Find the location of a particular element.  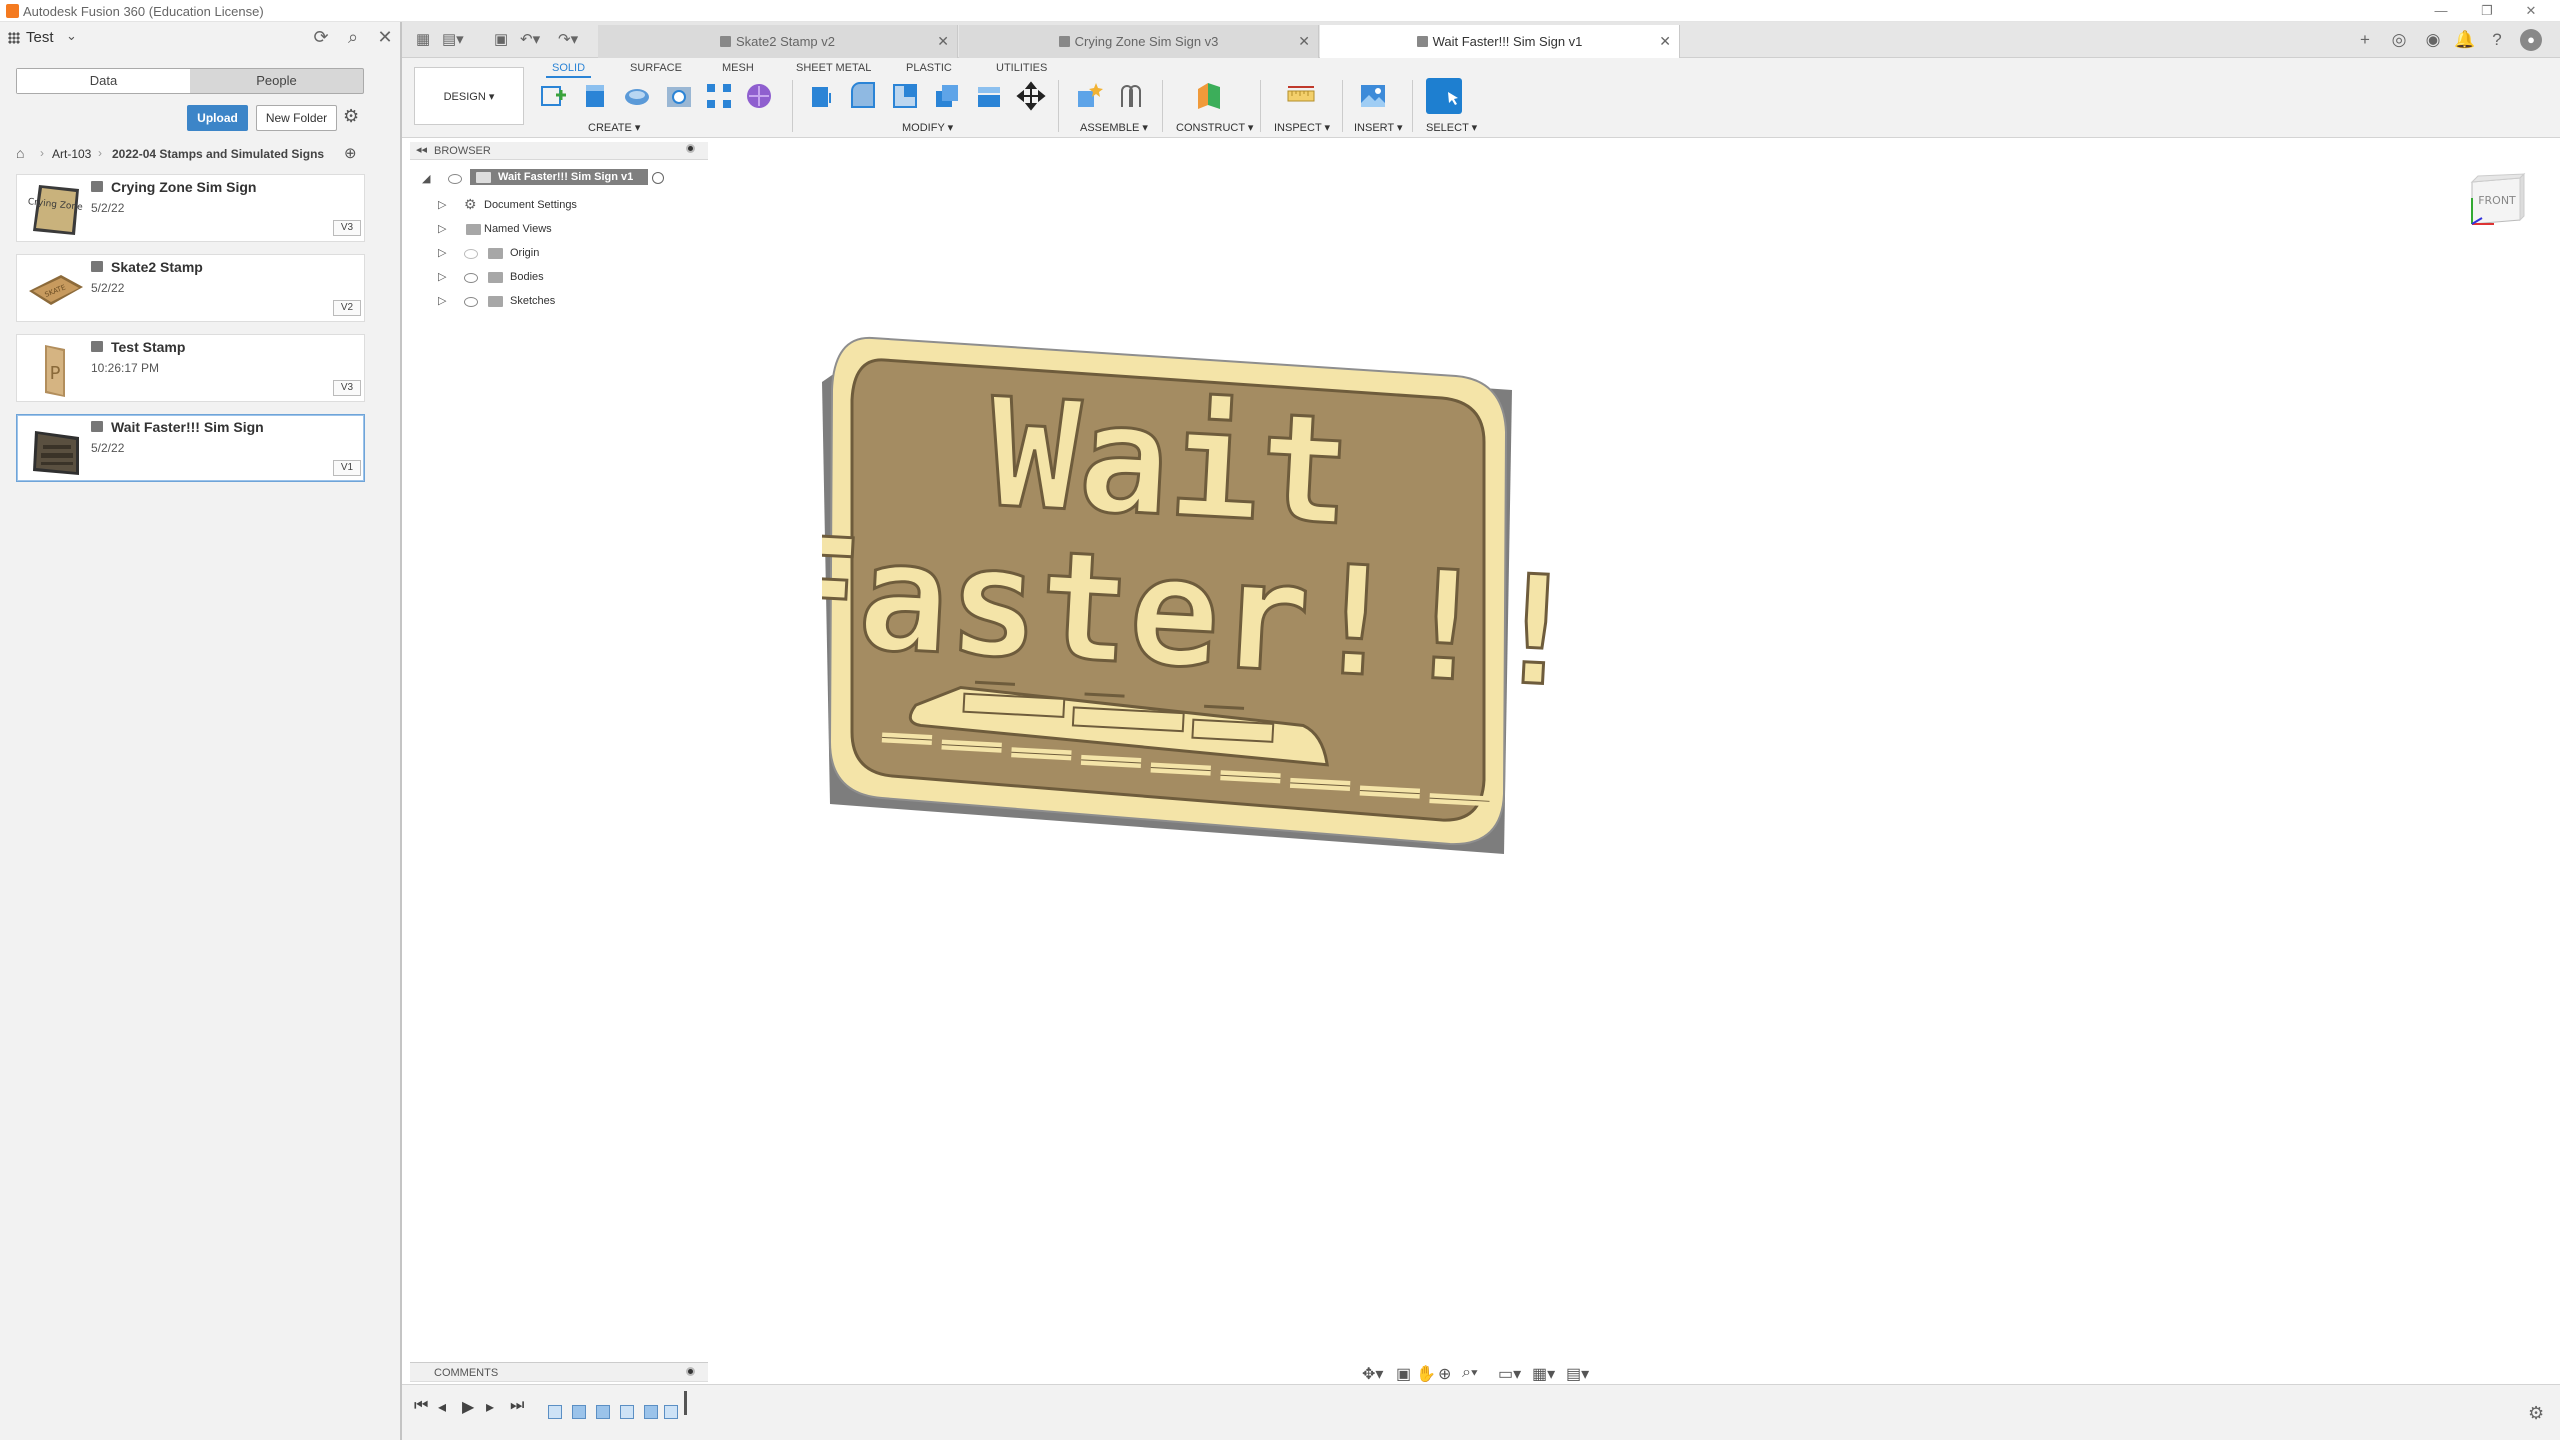

group-create: CREATE ▾ is located at coordinates (614, 127).